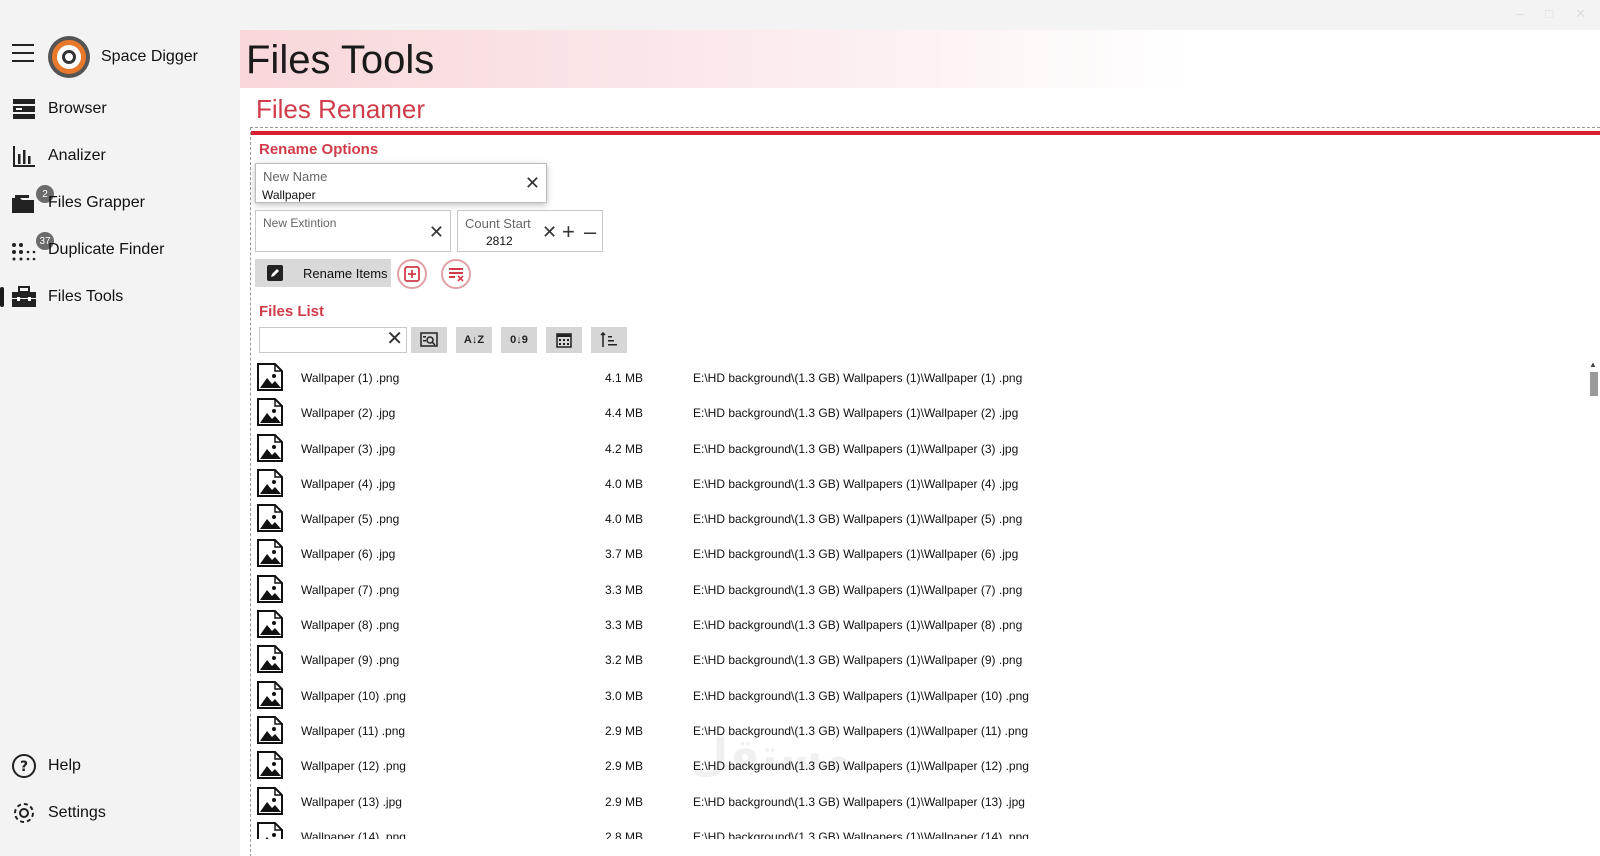 This screenshot has width=1600, height=856. What do you see at coordinates (300, 223) in the screenshot?
I see `new-extension-label: New Extintion` at bounding box center [300, 223].